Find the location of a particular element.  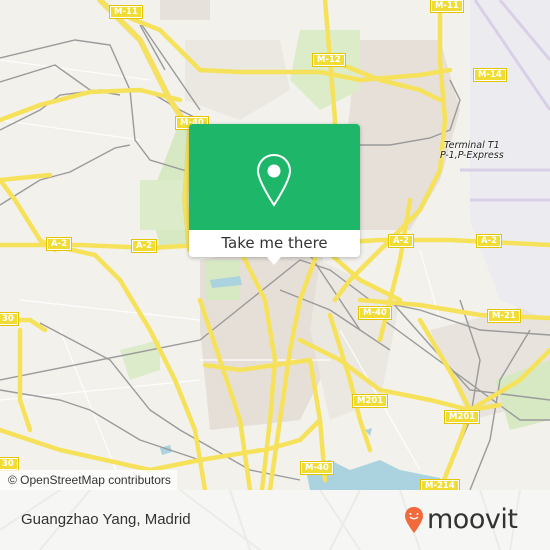

take-me-there-label: Take me there is located at coordinates (274, 243).